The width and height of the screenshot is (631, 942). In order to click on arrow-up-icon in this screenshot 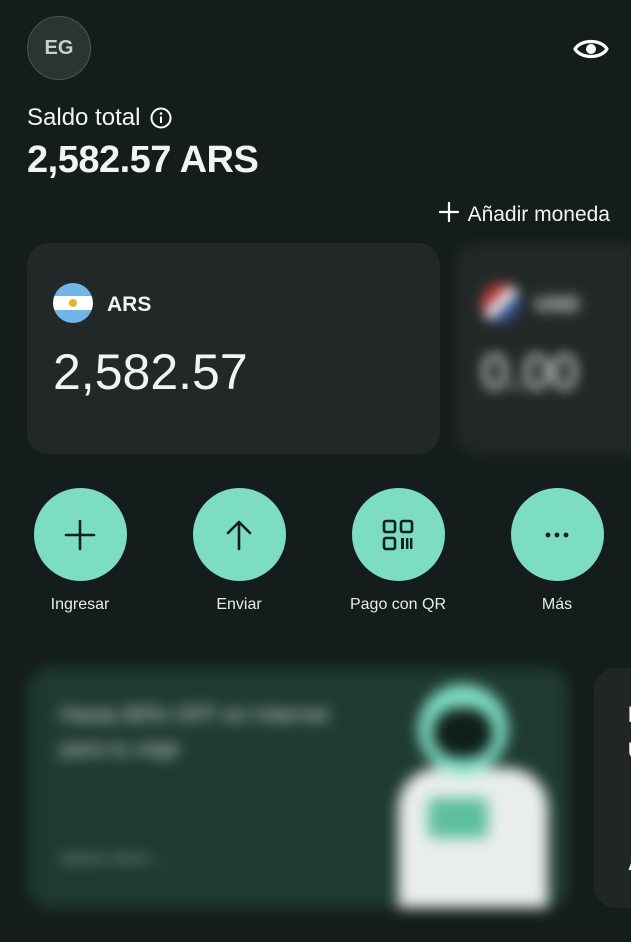, I will do `click(239, 535)`.